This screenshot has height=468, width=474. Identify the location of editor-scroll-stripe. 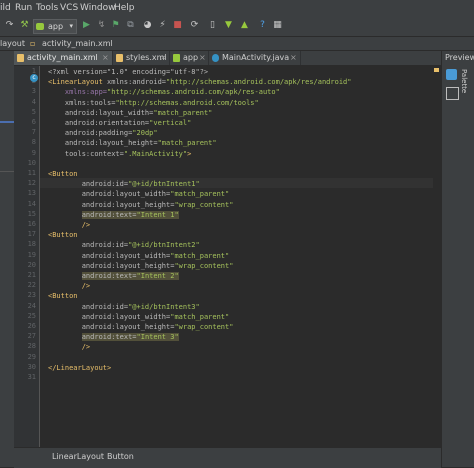
(437, 256).